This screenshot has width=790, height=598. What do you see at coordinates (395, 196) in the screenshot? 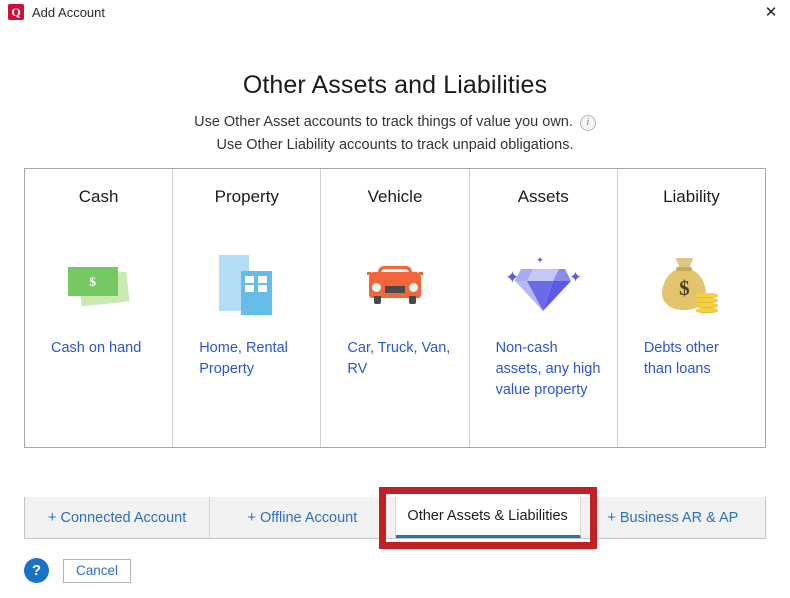
I see `card-title: Vehicle` at bounding box center [395, 196].